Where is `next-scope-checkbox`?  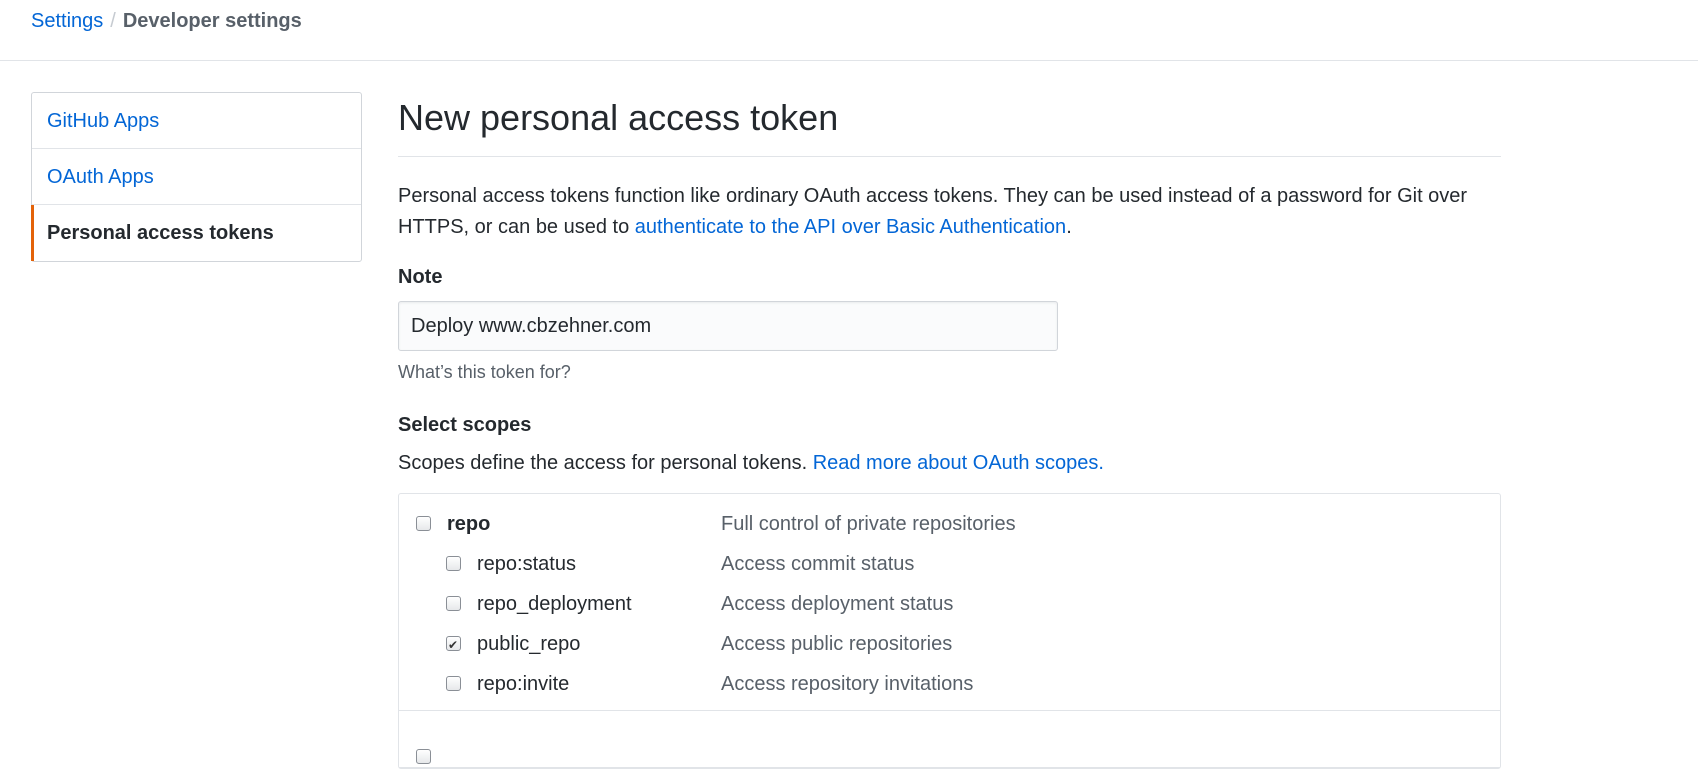
next-scope-checkbox is located at coordinates (423, 756).